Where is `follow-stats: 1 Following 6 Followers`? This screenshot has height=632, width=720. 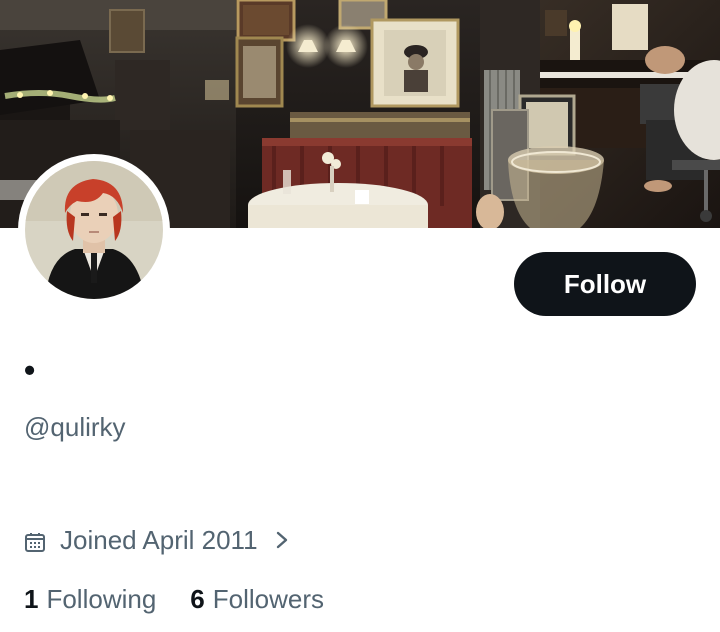
follow-stats: 1 Following 6 Followers is located at coordinates (191, 599).